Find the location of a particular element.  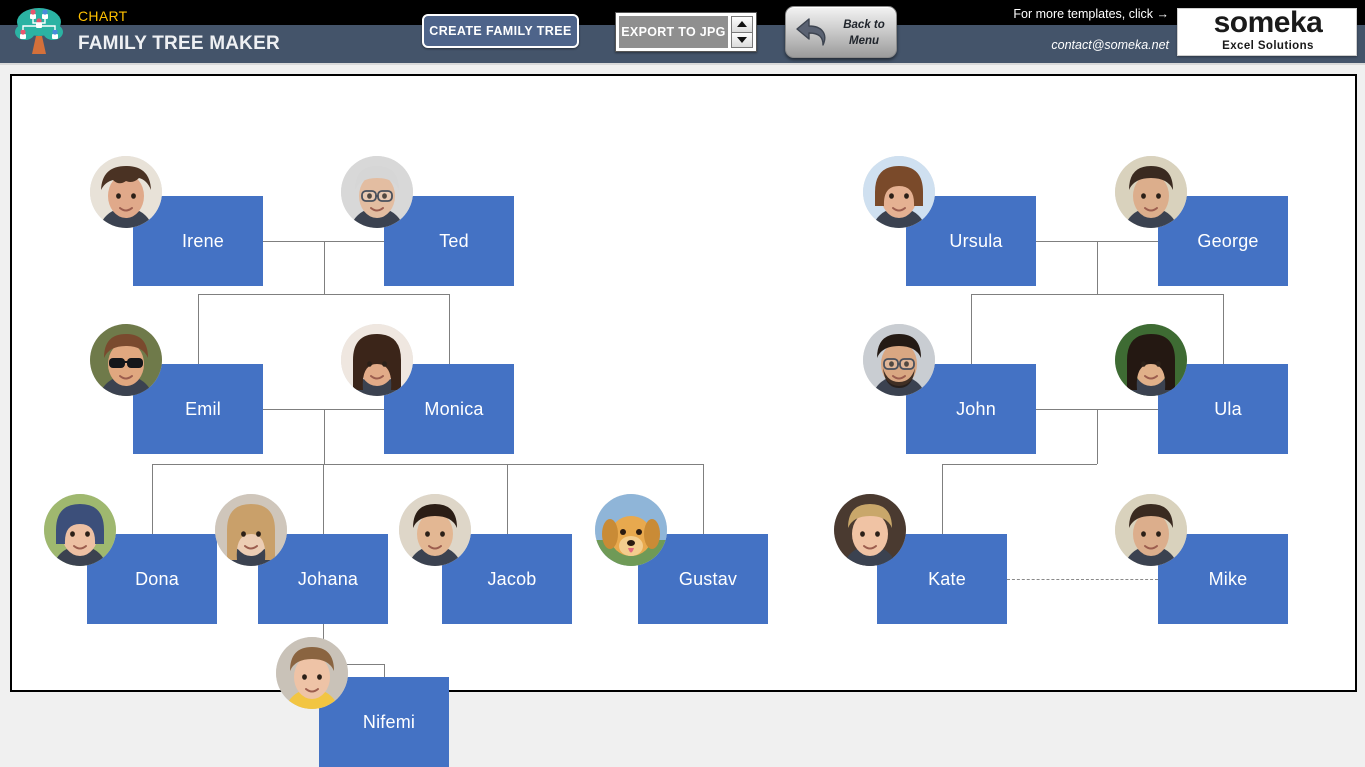

more-templates-text: For more templates, click → is located at coordinates (1091, 14).